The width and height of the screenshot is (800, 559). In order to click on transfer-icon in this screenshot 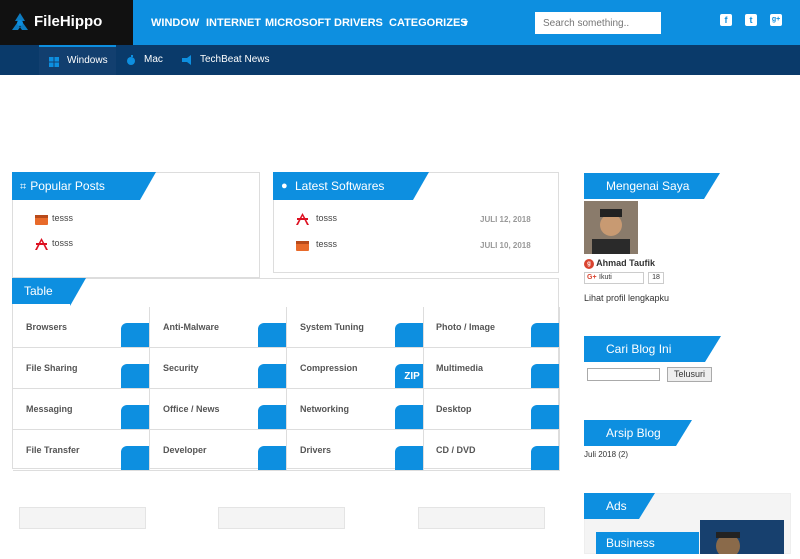, I will do `click(135, 458)`.